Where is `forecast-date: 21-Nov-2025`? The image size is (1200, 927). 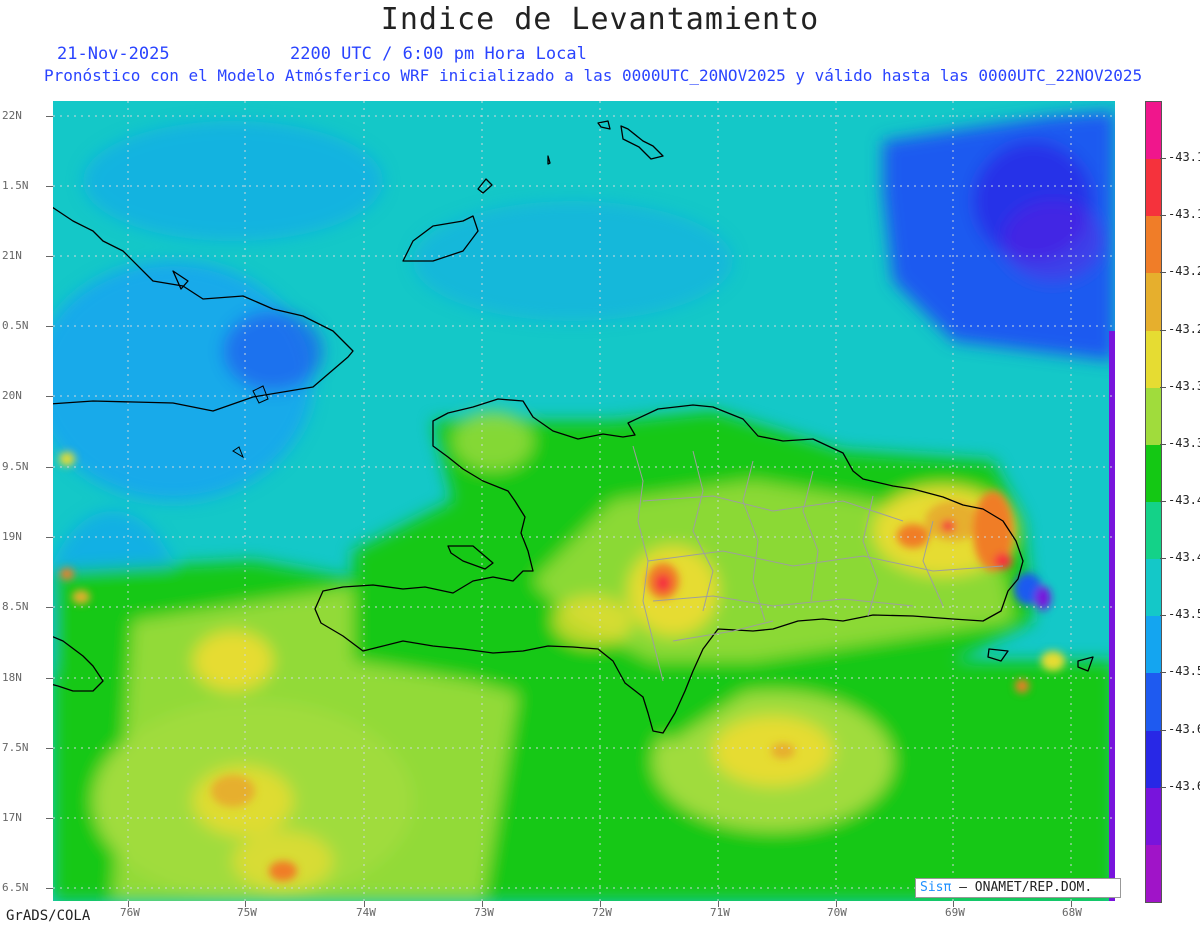
forecast-date: 21-Nov-2025 is located at coordinates (113, 54).